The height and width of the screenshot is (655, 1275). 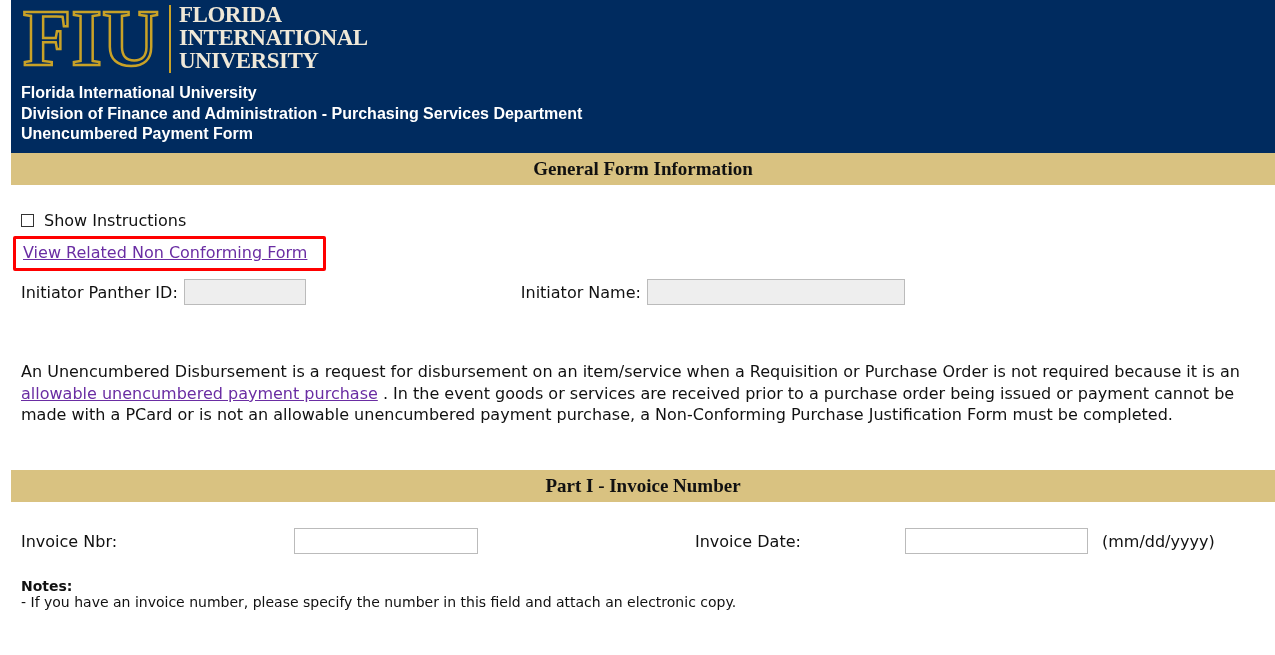 What do you see at coordinates (631, 394) in the screenshot?
I see `description-paragraph: An Unencumbered Disbursement is a request for disbursement on an item/service when a Requisition or Purchase Order is not required because it is an allowable unencumbered payment purchase . In the event goods or services are received prior to a purchase order being issued or payment cannot be made with a PCard or is not an allowable unencumbered payment purchase, a Non-Conforming Purchase Justification Form must be completed.` at bounding box center [631, 394].